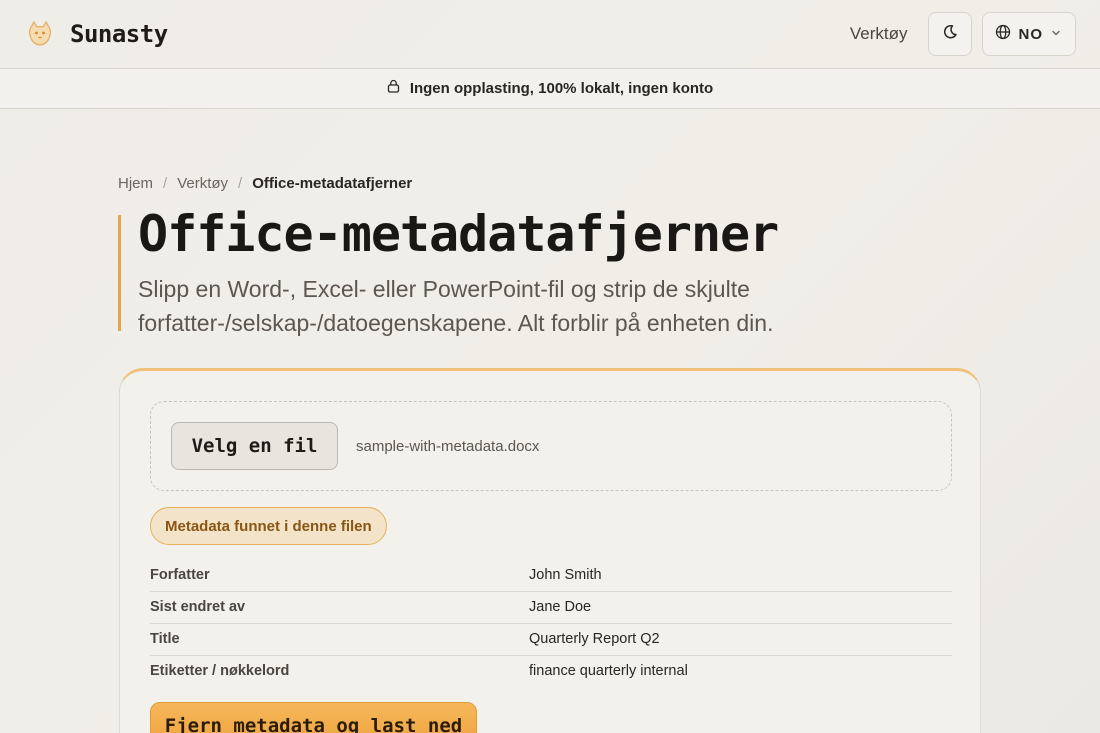  What do you see at coordinates (565, 574) in the screenshot?
I see `metadata-value: John Smith` at bounding box center [565, 574].